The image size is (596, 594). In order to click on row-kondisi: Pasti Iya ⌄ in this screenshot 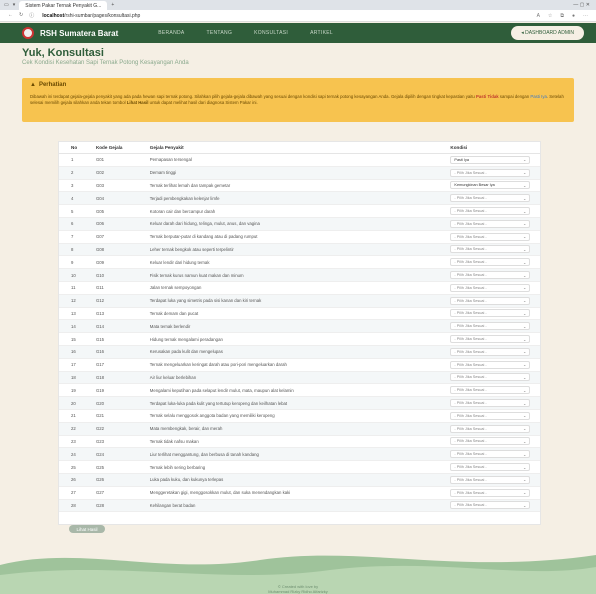, I will do `click(493, 159)`.